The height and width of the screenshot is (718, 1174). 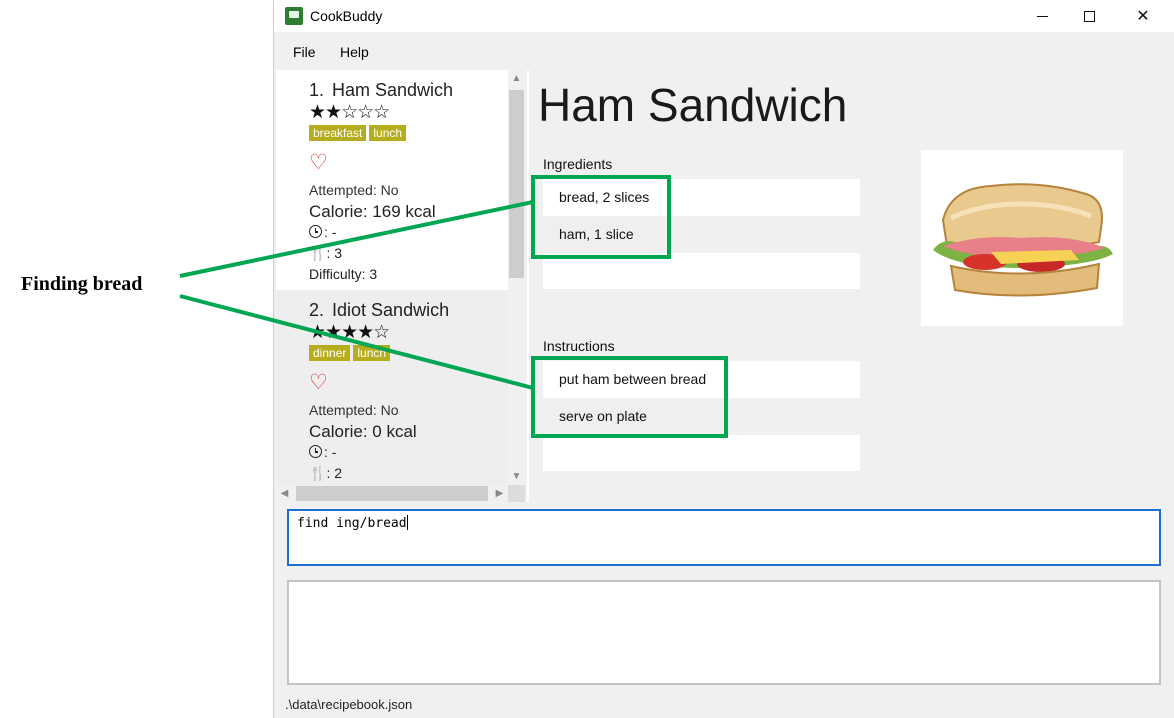 I want to click on scroll-down-icon: ▼, so click(x=516, y=476).